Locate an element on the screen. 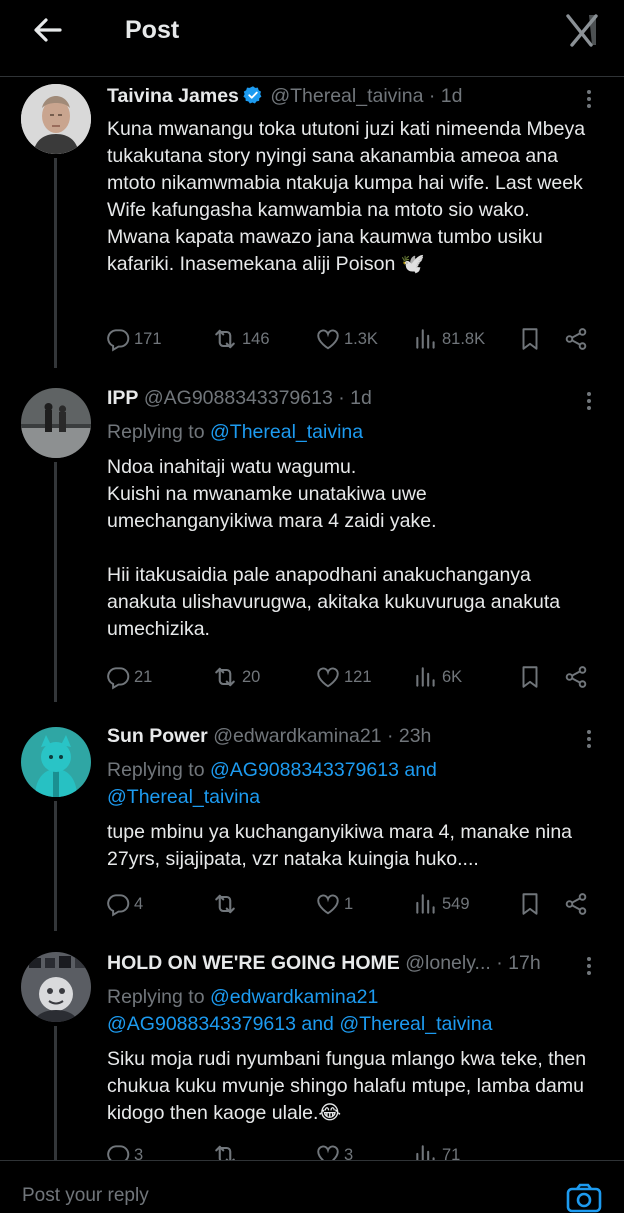  top-bar: Post is located at coordinates (312, 38).